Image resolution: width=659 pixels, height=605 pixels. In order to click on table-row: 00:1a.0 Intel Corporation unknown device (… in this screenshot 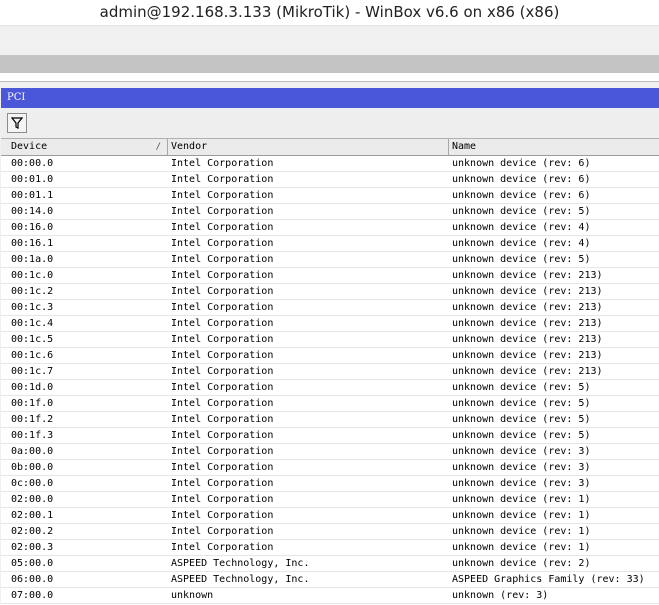, I will do `click(330, 260)`.